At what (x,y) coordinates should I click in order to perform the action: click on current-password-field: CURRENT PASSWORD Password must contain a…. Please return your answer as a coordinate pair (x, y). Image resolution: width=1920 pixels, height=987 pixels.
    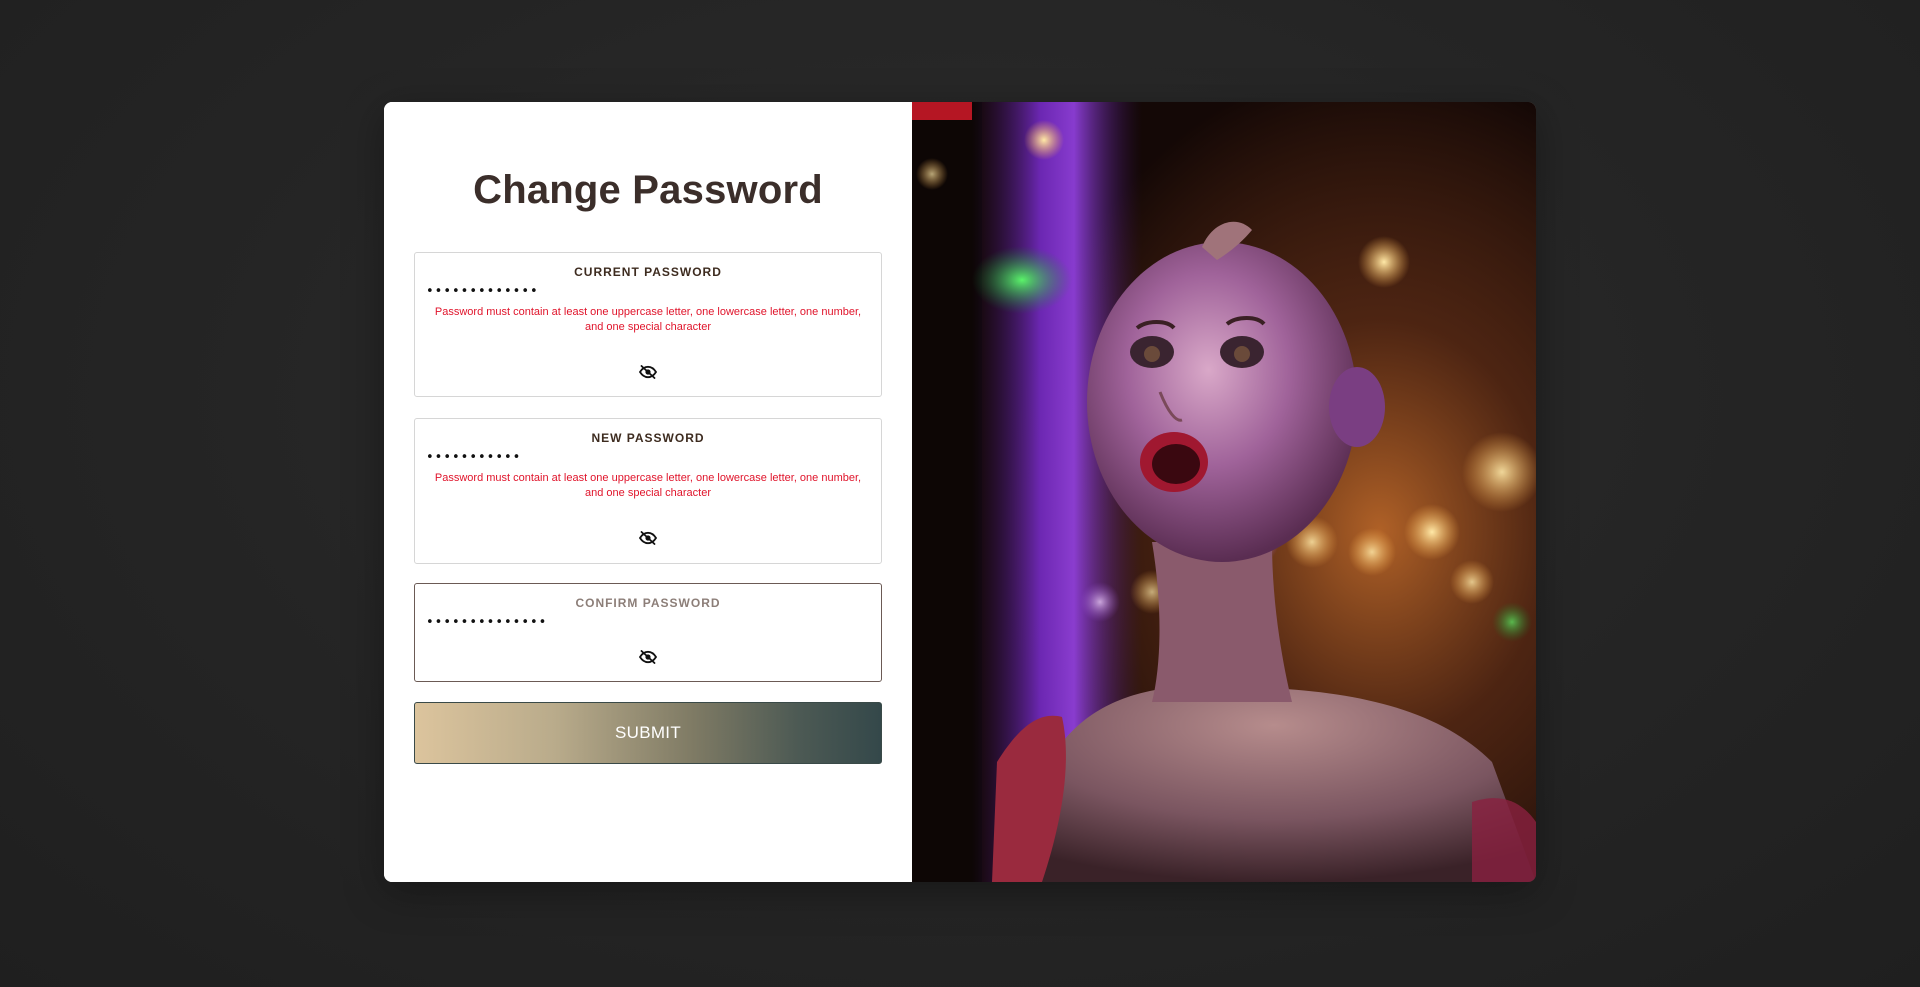
    Looking at the image, I should click on (648, 324).